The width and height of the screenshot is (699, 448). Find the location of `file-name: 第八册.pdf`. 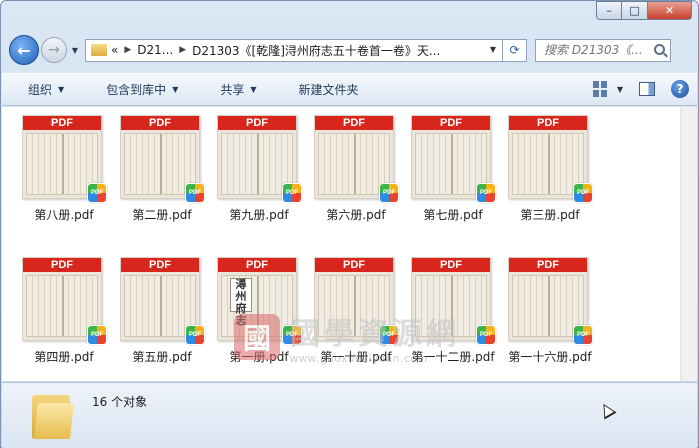

file-name: 第八册.pdf is located at coordinates (64, 215).